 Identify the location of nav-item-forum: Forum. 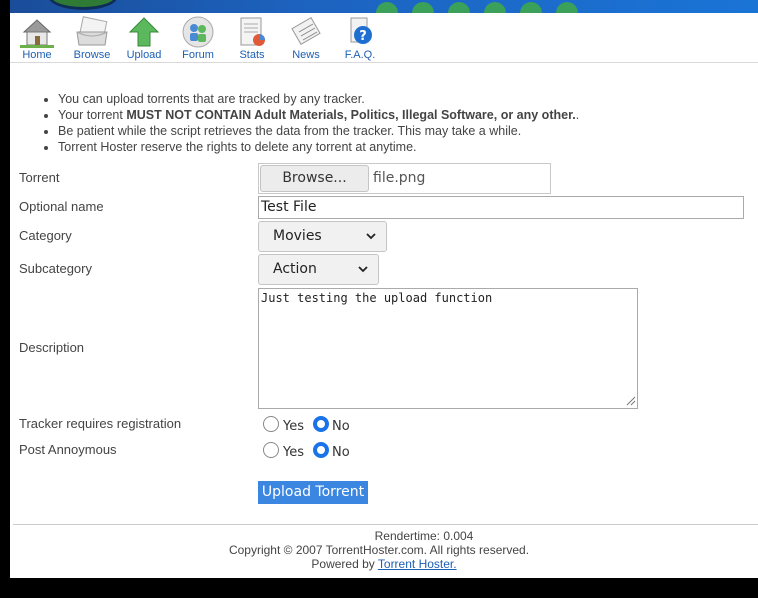
(198, 39).